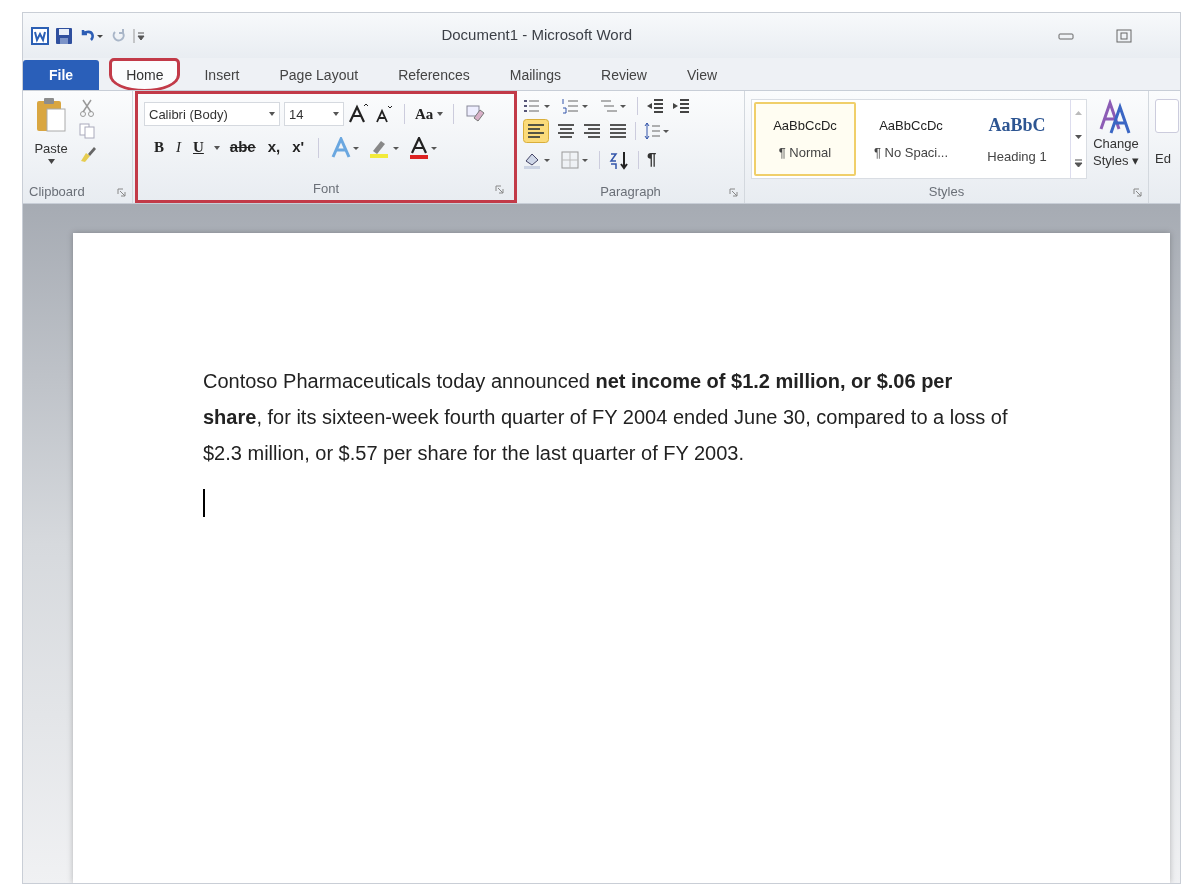 This screenshot has height=884, width=1181. Describe the element at coordinates (805, 139) in the screenshot. I see `style-tile: AaBbCcDc ¶ Normal` at that location.